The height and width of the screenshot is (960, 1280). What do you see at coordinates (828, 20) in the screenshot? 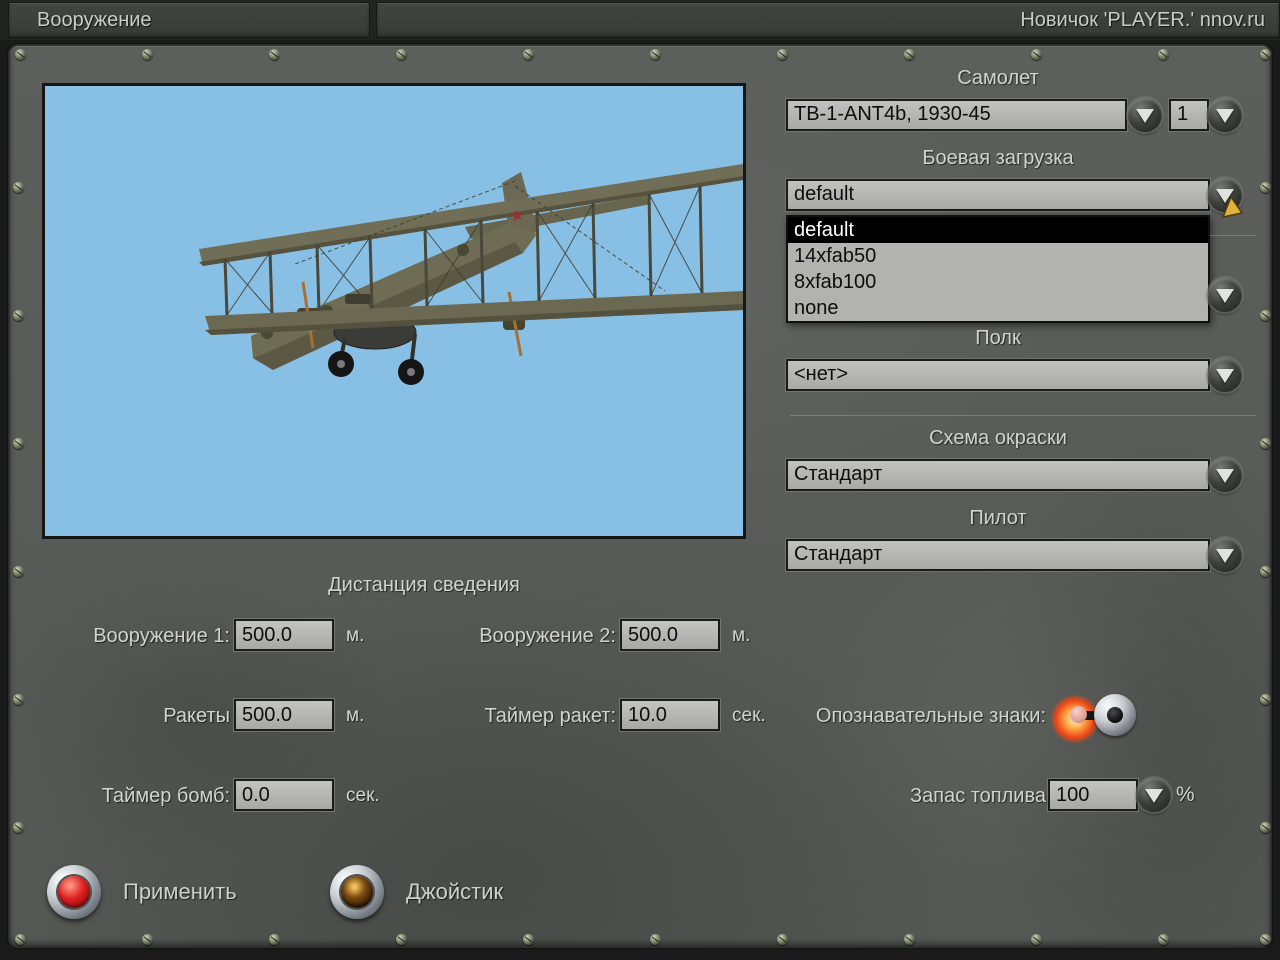
I see `player-info-bar: Новичок 'PLAYER.' nnov.ru` at bounding box center [828, 20].